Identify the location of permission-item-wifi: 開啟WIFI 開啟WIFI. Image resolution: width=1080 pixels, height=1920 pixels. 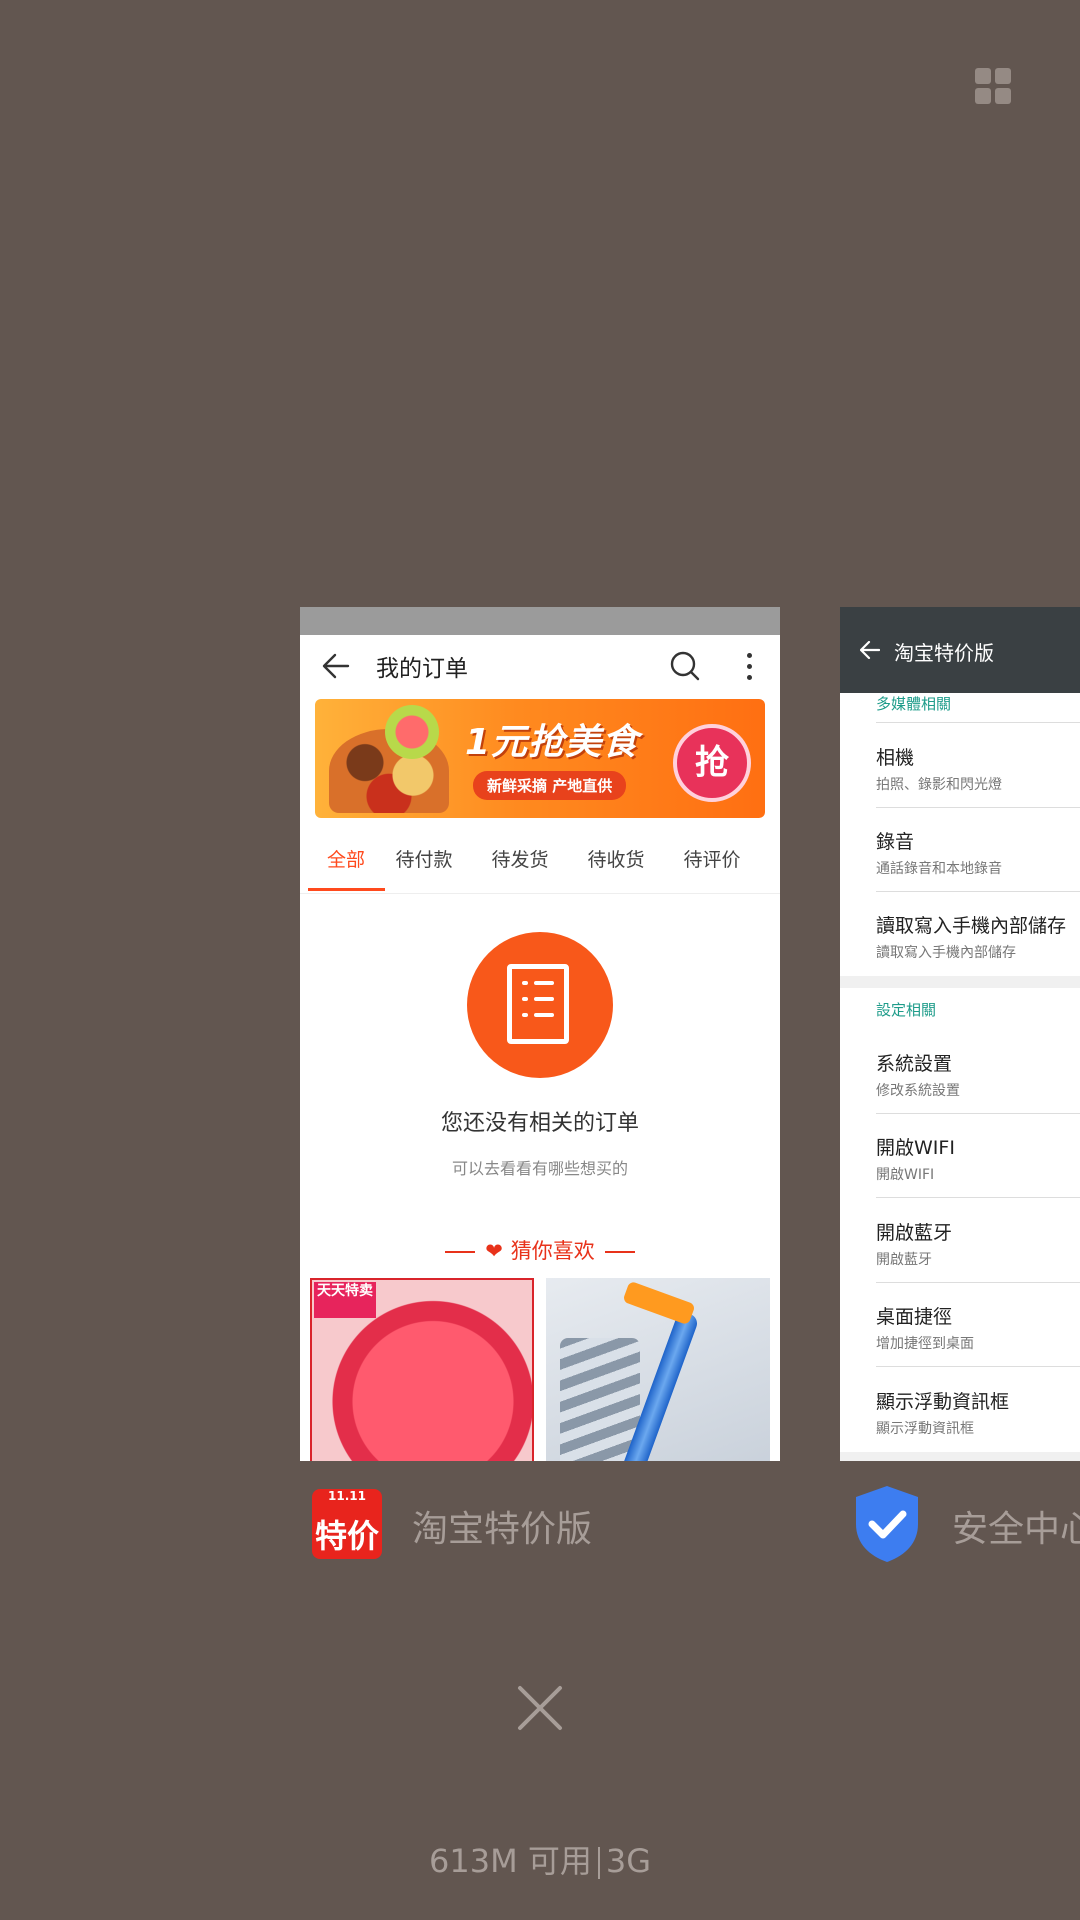
(978, 1158).